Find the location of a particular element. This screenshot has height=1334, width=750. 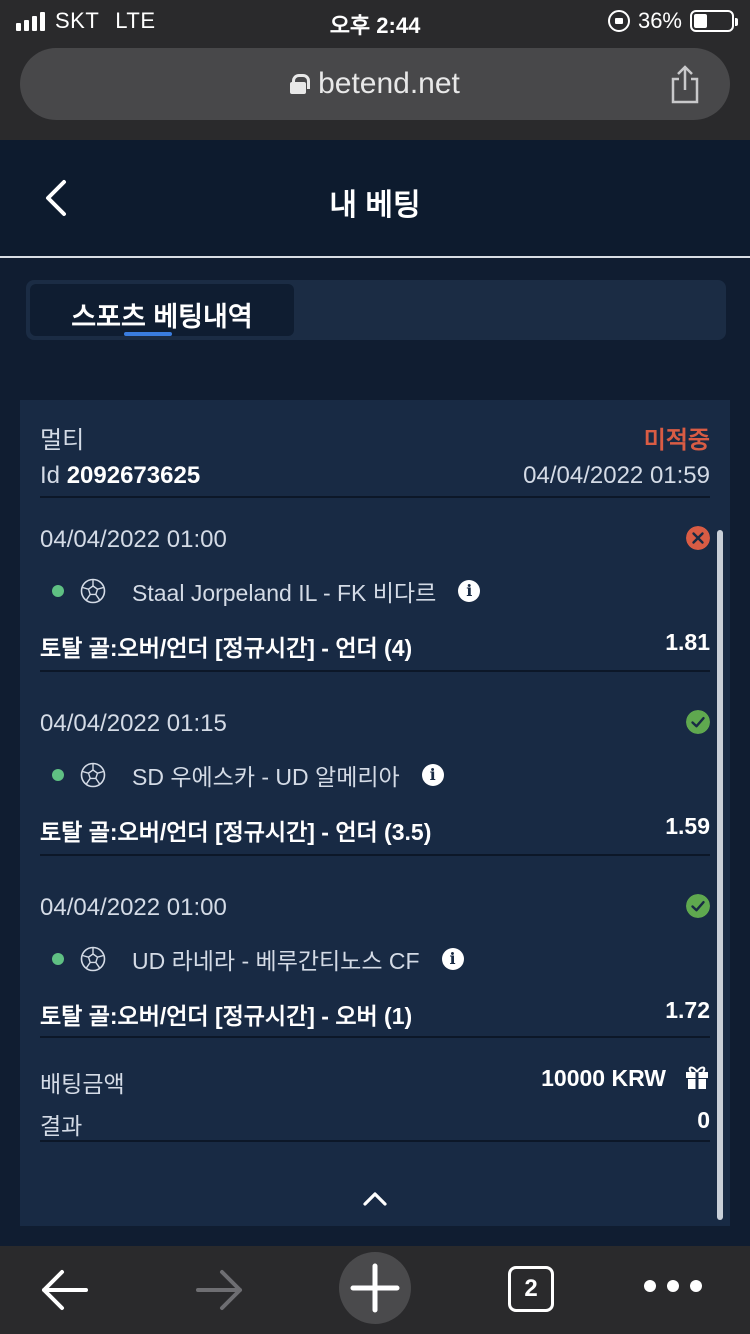

url-text: betend.net is located at coordinates (389, 83).